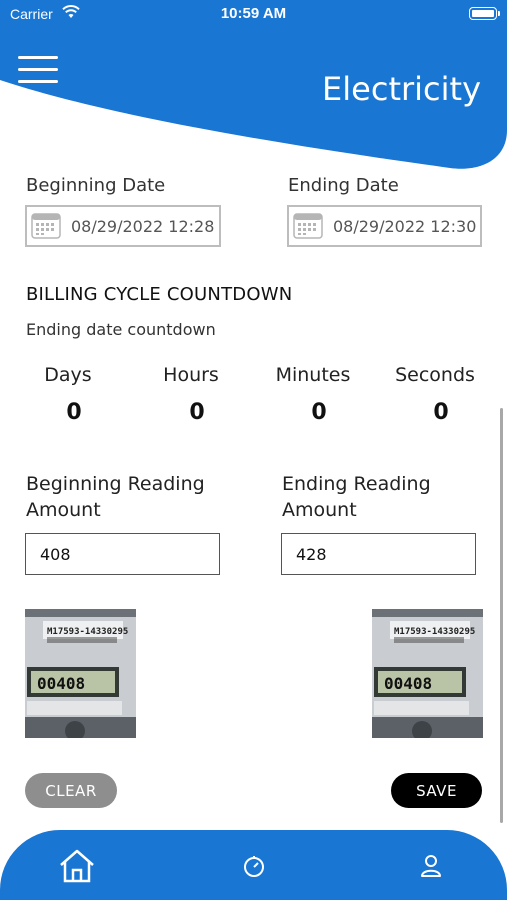 This screenshot has width=507, height=900. Describe the element at coordinates (313, 375) in the screenshot. I see `minutes-label: Minutes` at that location.